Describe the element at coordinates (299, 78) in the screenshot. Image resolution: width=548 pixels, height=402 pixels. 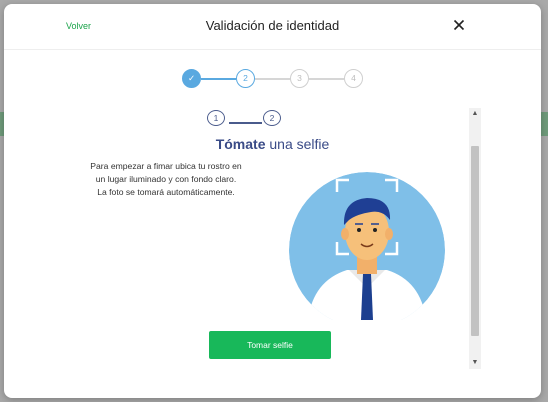
I see `step-3: 3` at that location.